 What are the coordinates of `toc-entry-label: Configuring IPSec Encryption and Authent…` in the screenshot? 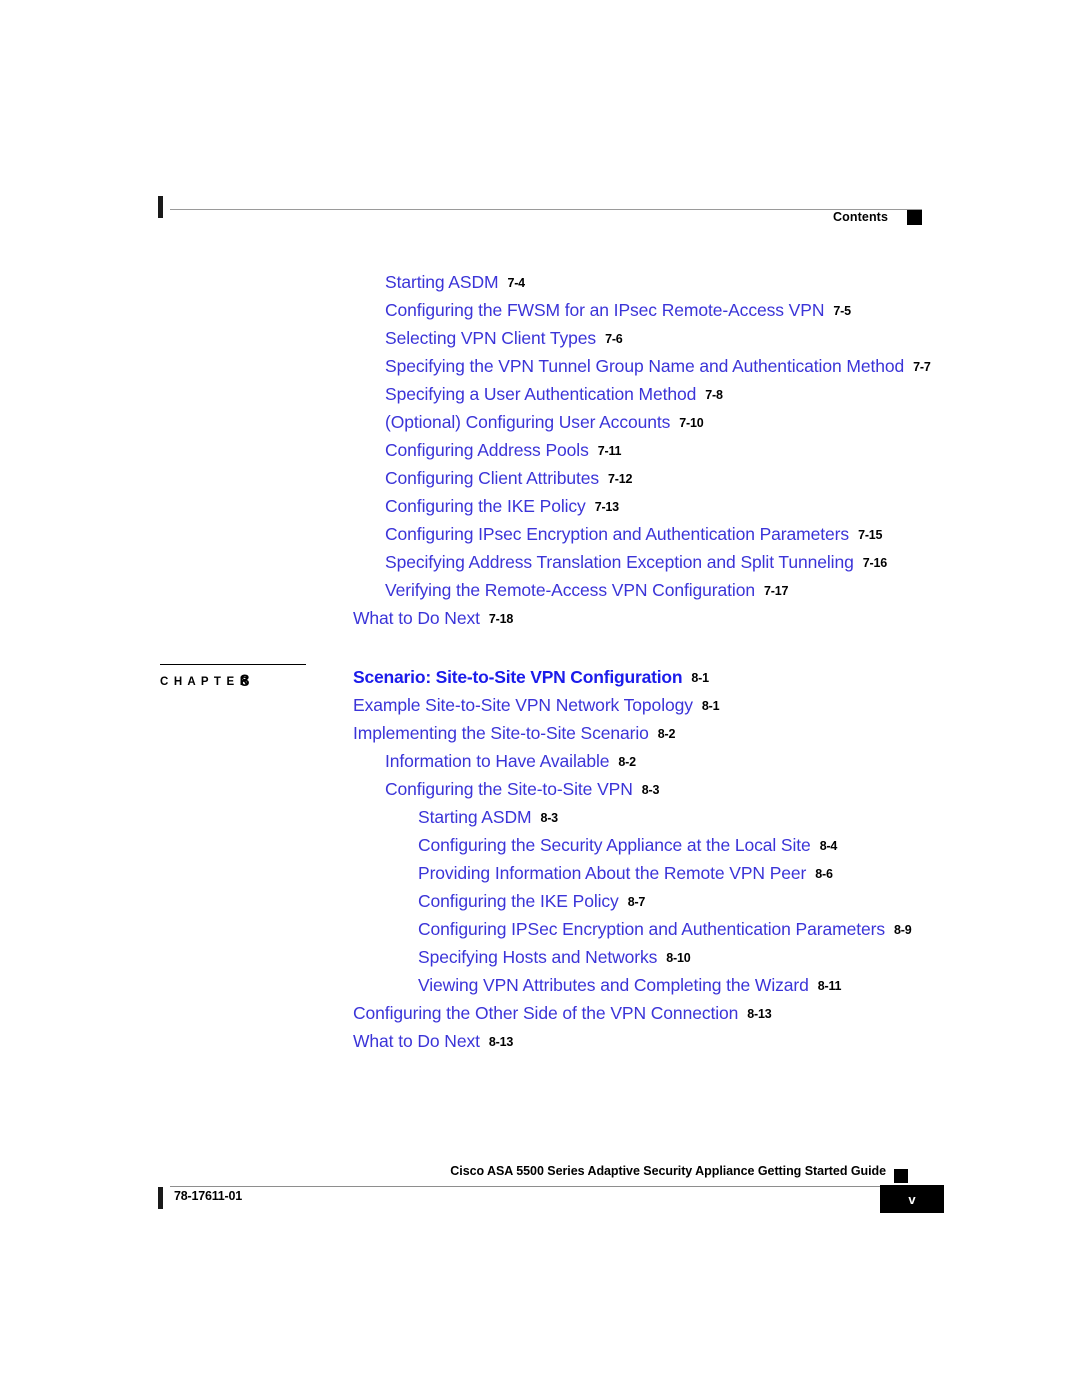 It's located at (651, 929).